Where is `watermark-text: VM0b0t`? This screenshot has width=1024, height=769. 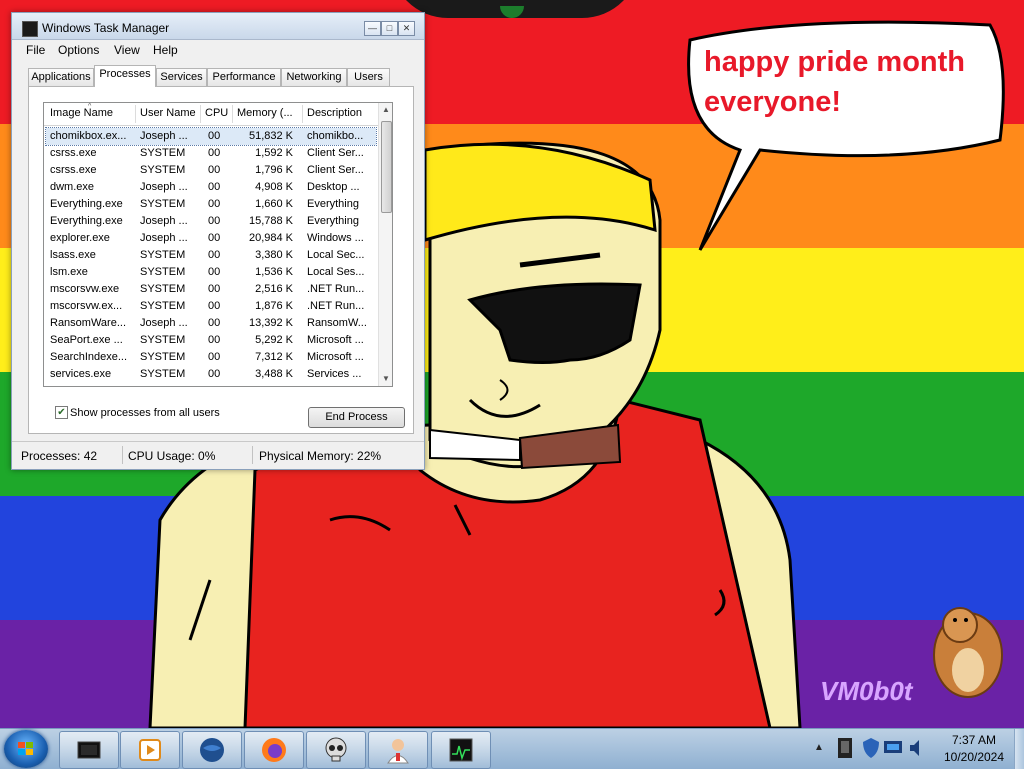 watermark-text: VM0b0t is located at coordinates (866, 691).